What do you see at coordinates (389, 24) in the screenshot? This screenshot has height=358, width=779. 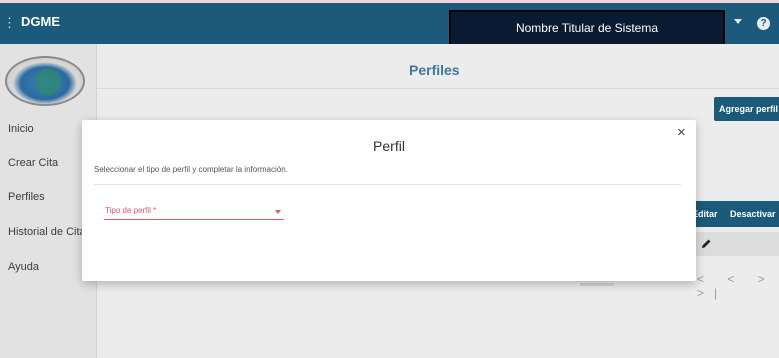 I see `app-header: ⋮ DGME Nombre Titular de Sistema ?` at bounding box center [389, 24].